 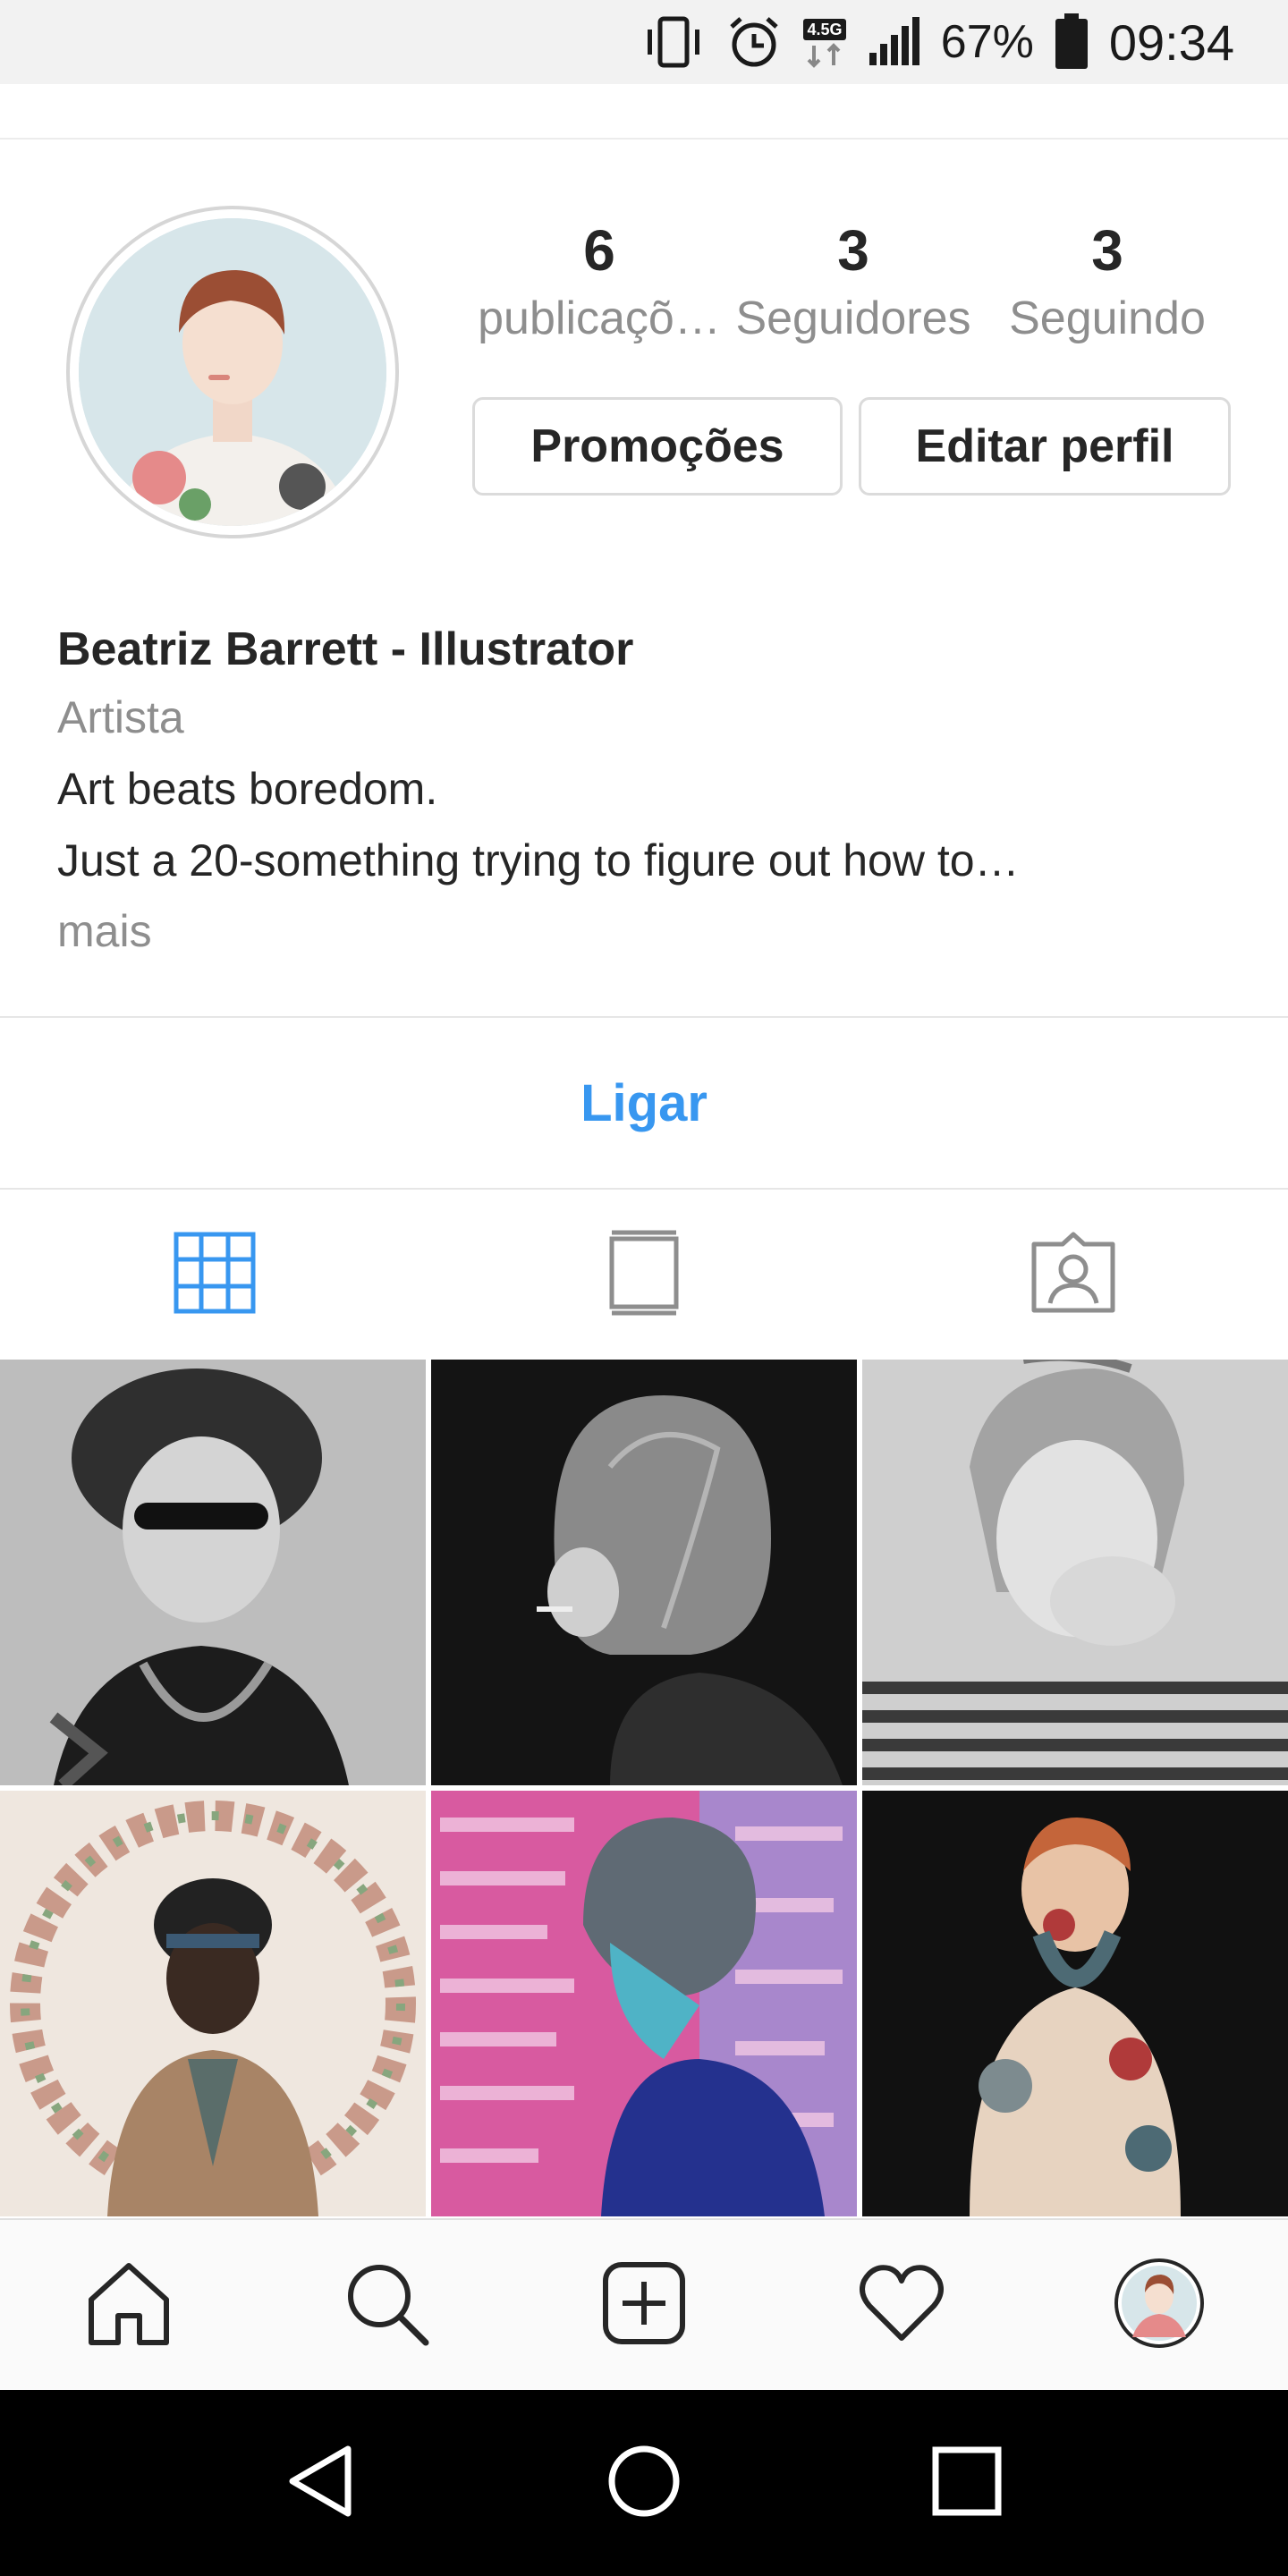 I want to click on feed-icon, so click(x=644, y=1275).